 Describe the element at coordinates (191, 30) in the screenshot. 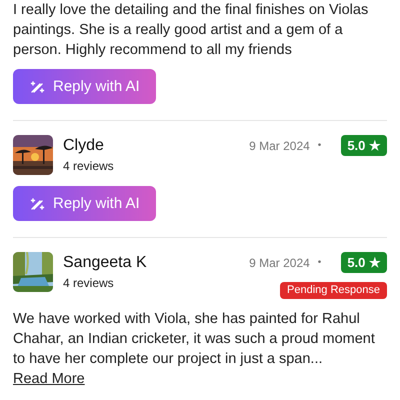

I see `review-text: I really love the detailing and the final finishes on Violas paintings. She is a really good artist and a gem of a person. Highly recommend to all my friends` at that location.